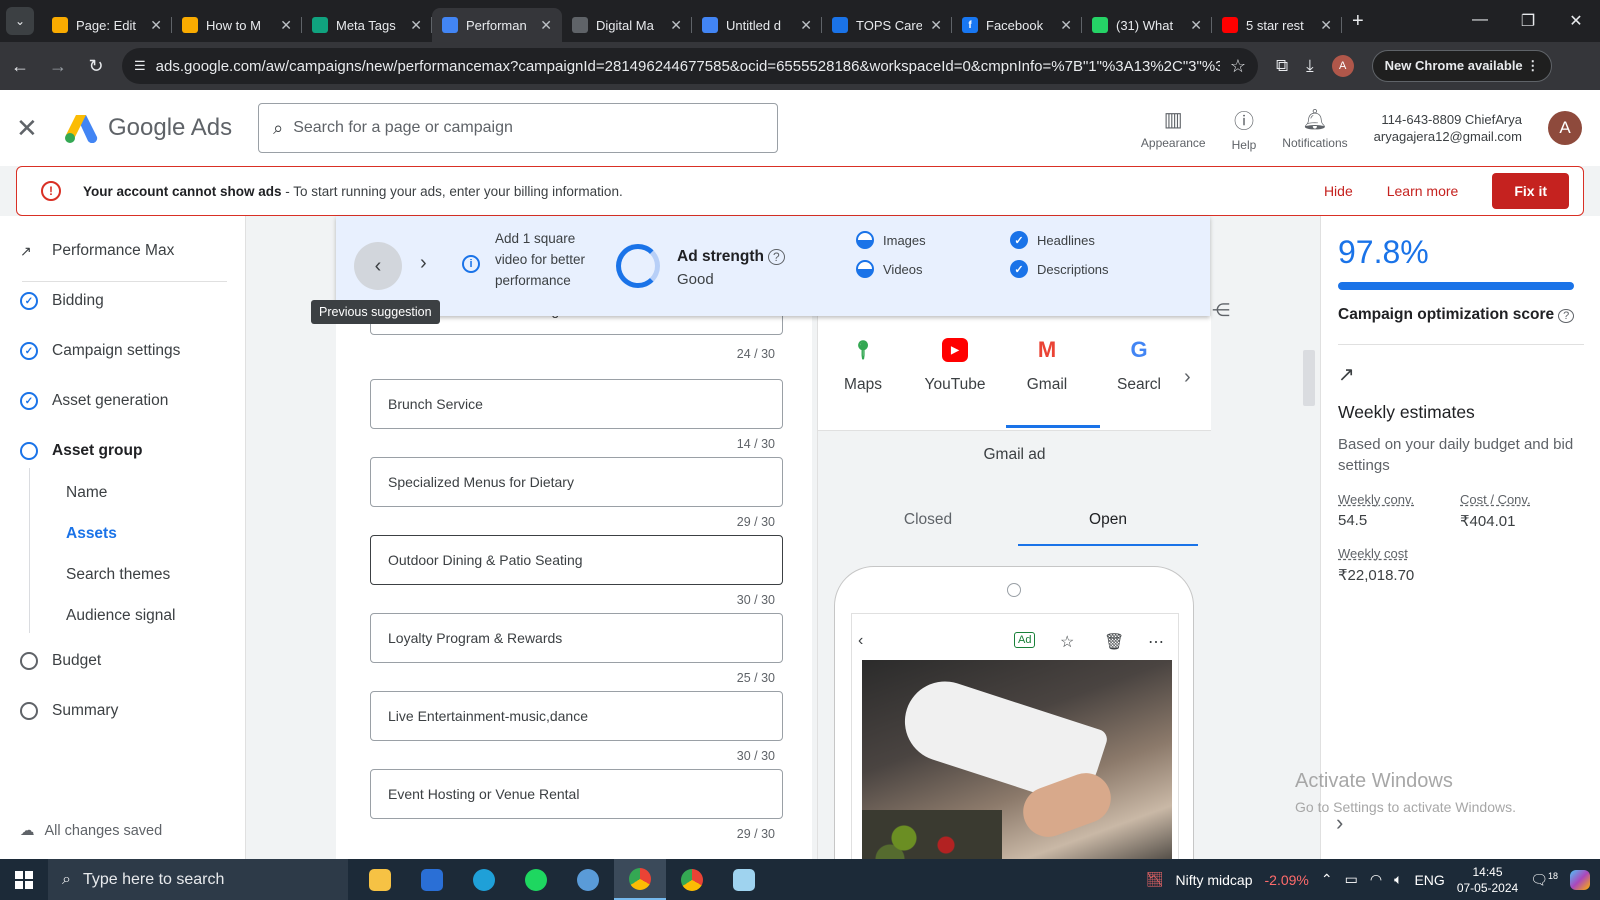 The image size is (1600, 900). What do you see at coordinates (378, 266) in the screenshot?
I see `previous-suggestion-button: ‹` at bounding box center [378, 266].